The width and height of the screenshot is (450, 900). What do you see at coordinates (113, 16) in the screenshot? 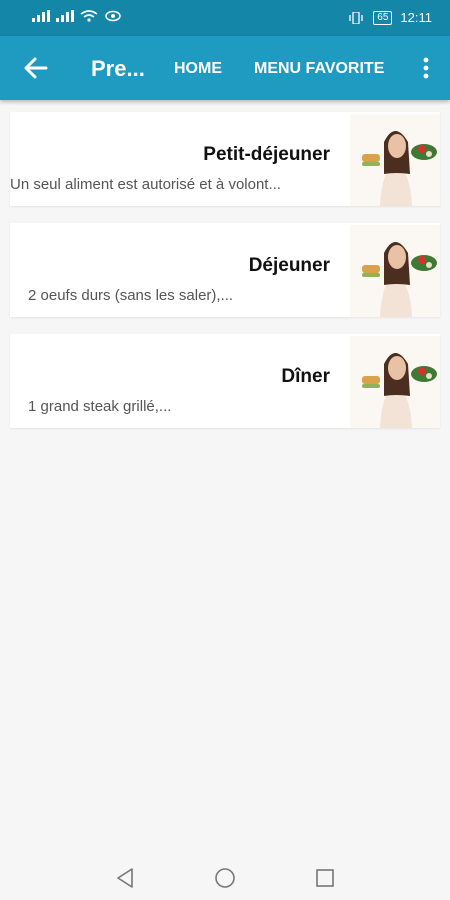
I see `eye-icon` at bounding box center [113, 16].